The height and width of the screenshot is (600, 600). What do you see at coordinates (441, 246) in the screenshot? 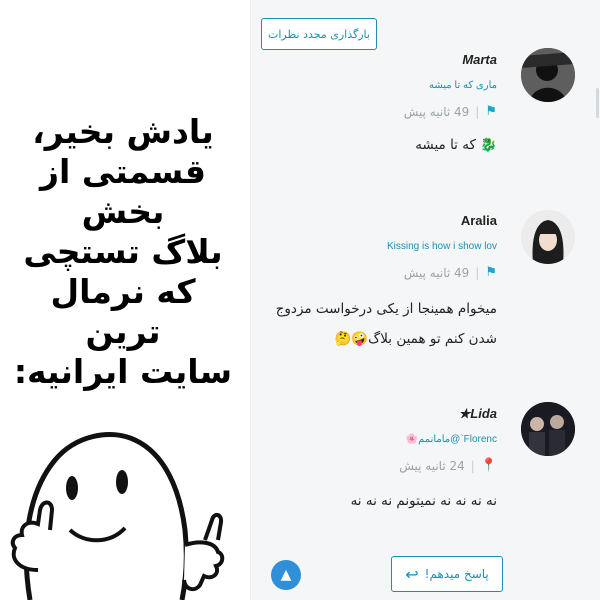
I see `comment-user-bio: Kissing is how i show lov` at bounding box center [441, 246].